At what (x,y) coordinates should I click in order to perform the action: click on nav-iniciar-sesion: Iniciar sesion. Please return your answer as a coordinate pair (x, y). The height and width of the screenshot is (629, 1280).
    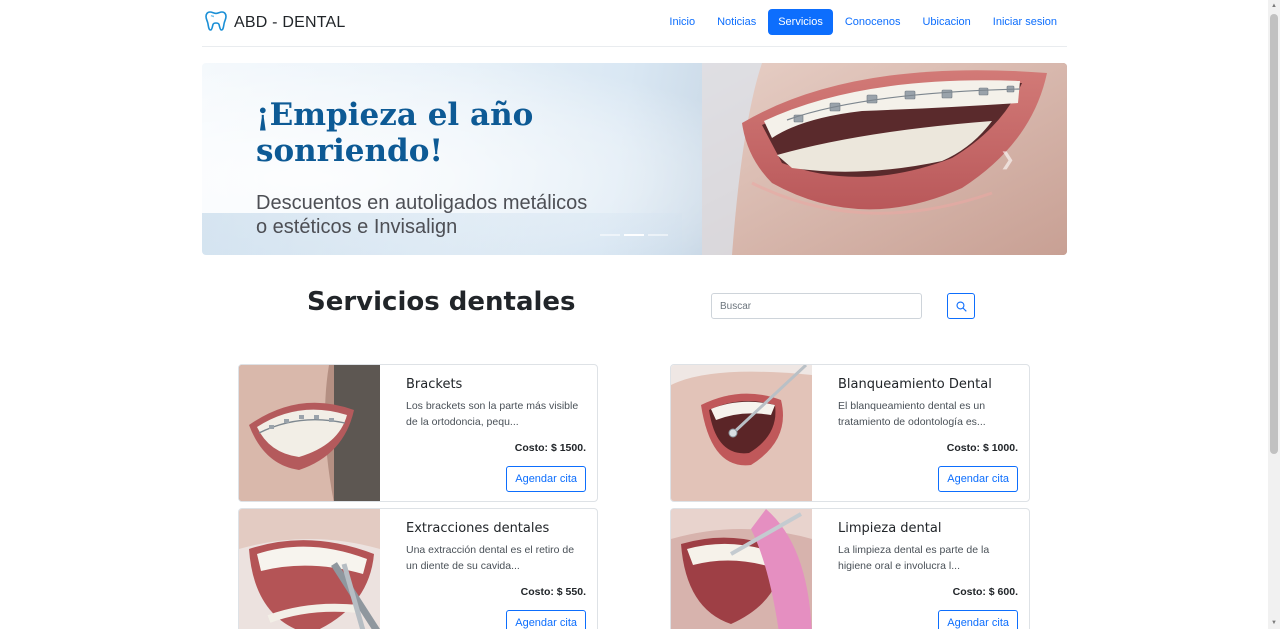
    Looking at the image, I should click on (1025, 22).